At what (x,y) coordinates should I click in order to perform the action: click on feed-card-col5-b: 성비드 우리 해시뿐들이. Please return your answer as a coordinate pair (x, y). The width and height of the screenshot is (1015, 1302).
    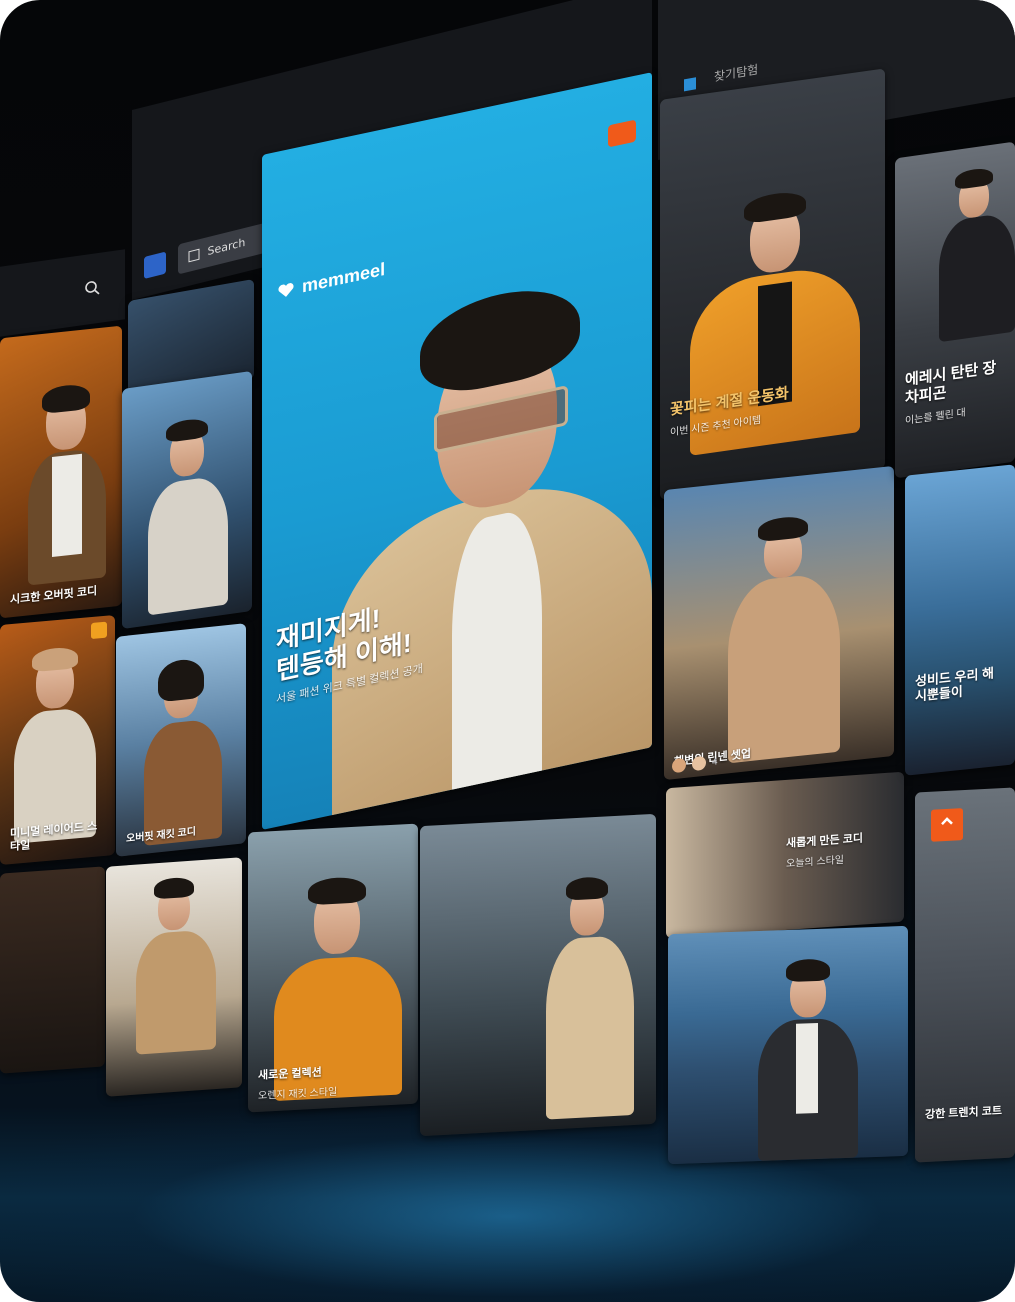
    Looking at the image, I should click on (960, 620).